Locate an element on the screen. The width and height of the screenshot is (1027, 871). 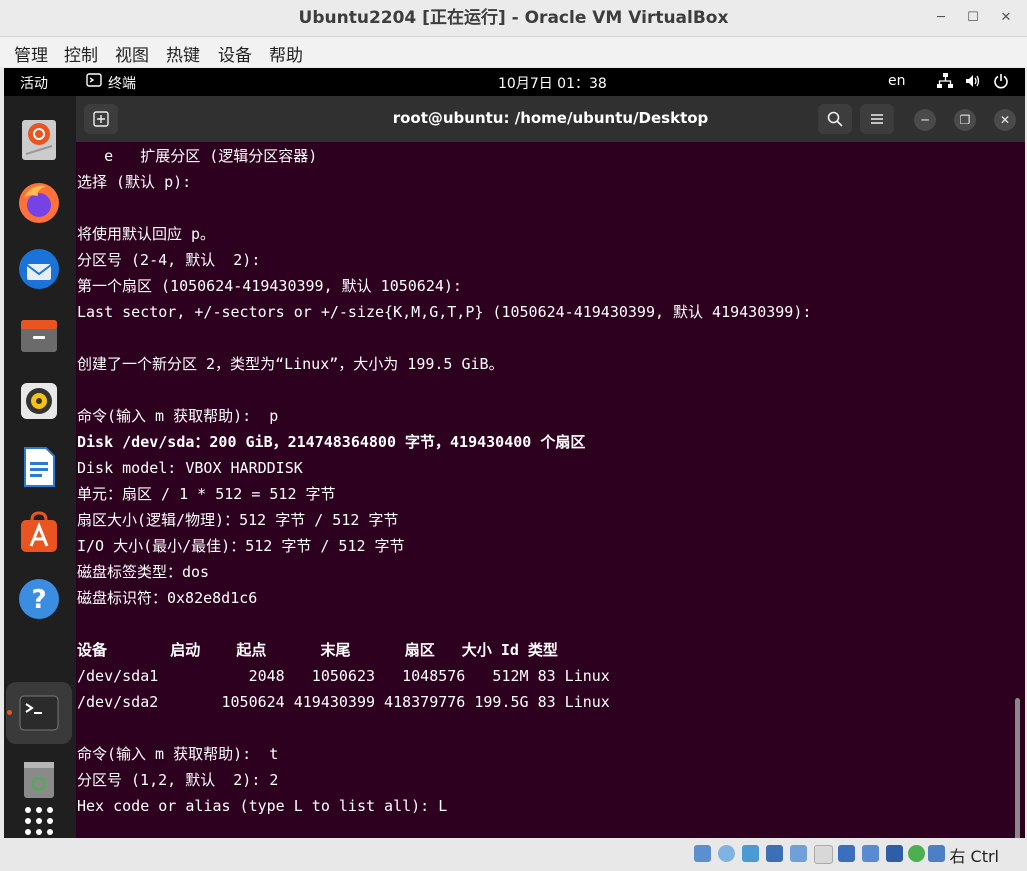
ubuntu-dock: ? is located at coordinates (40, 467).